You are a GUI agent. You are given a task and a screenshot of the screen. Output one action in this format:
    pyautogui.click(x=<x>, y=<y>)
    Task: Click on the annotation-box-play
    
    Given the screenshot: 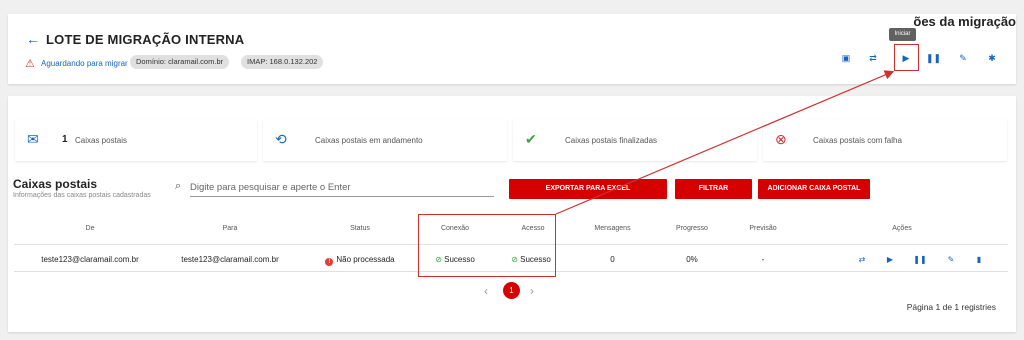 What is the action you would take?
    pyautogui.click(x=906, y=57)
    